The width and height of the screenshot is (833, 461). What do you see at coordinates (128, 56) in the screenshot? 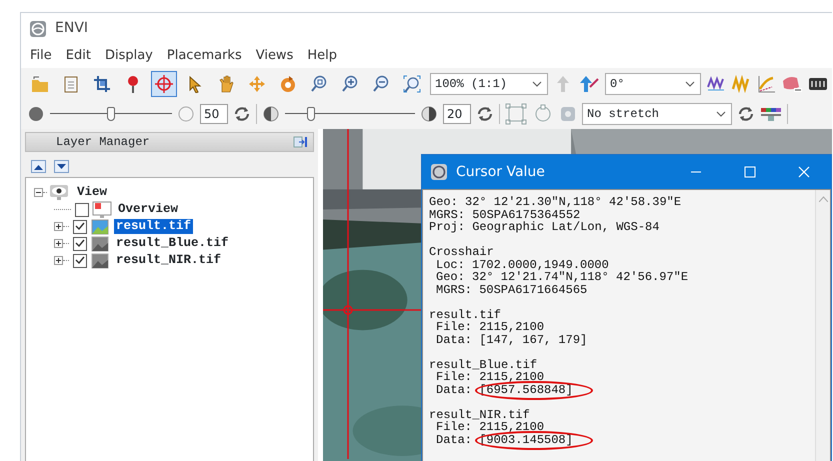
I see `menu-item: Display` at bounding box center [128, 56].